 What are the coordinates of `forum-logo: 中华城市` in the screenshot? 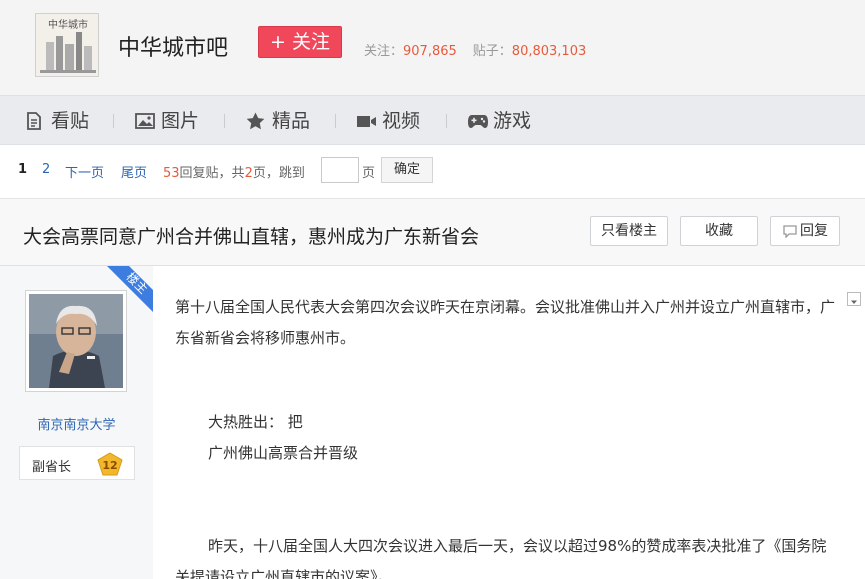 It's located at (67, 45).